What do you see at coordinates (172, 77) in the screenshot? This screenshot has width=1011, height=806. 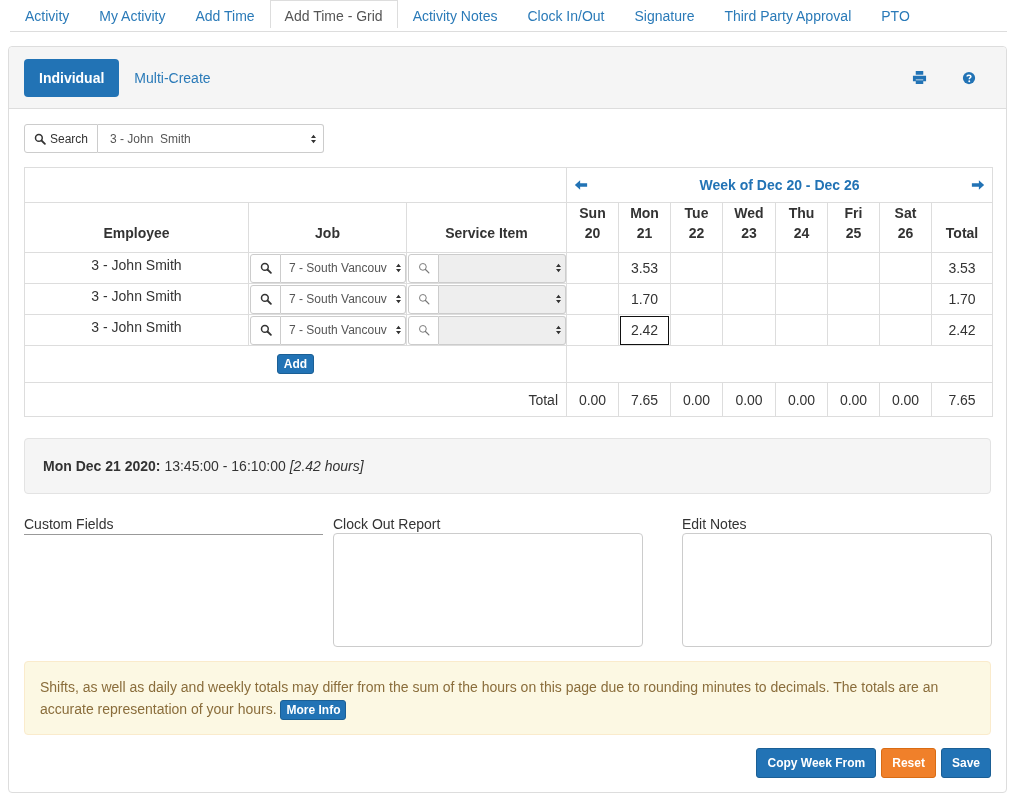 I see `mode-tab: Multi-Create` at bounding box center [172, 77].